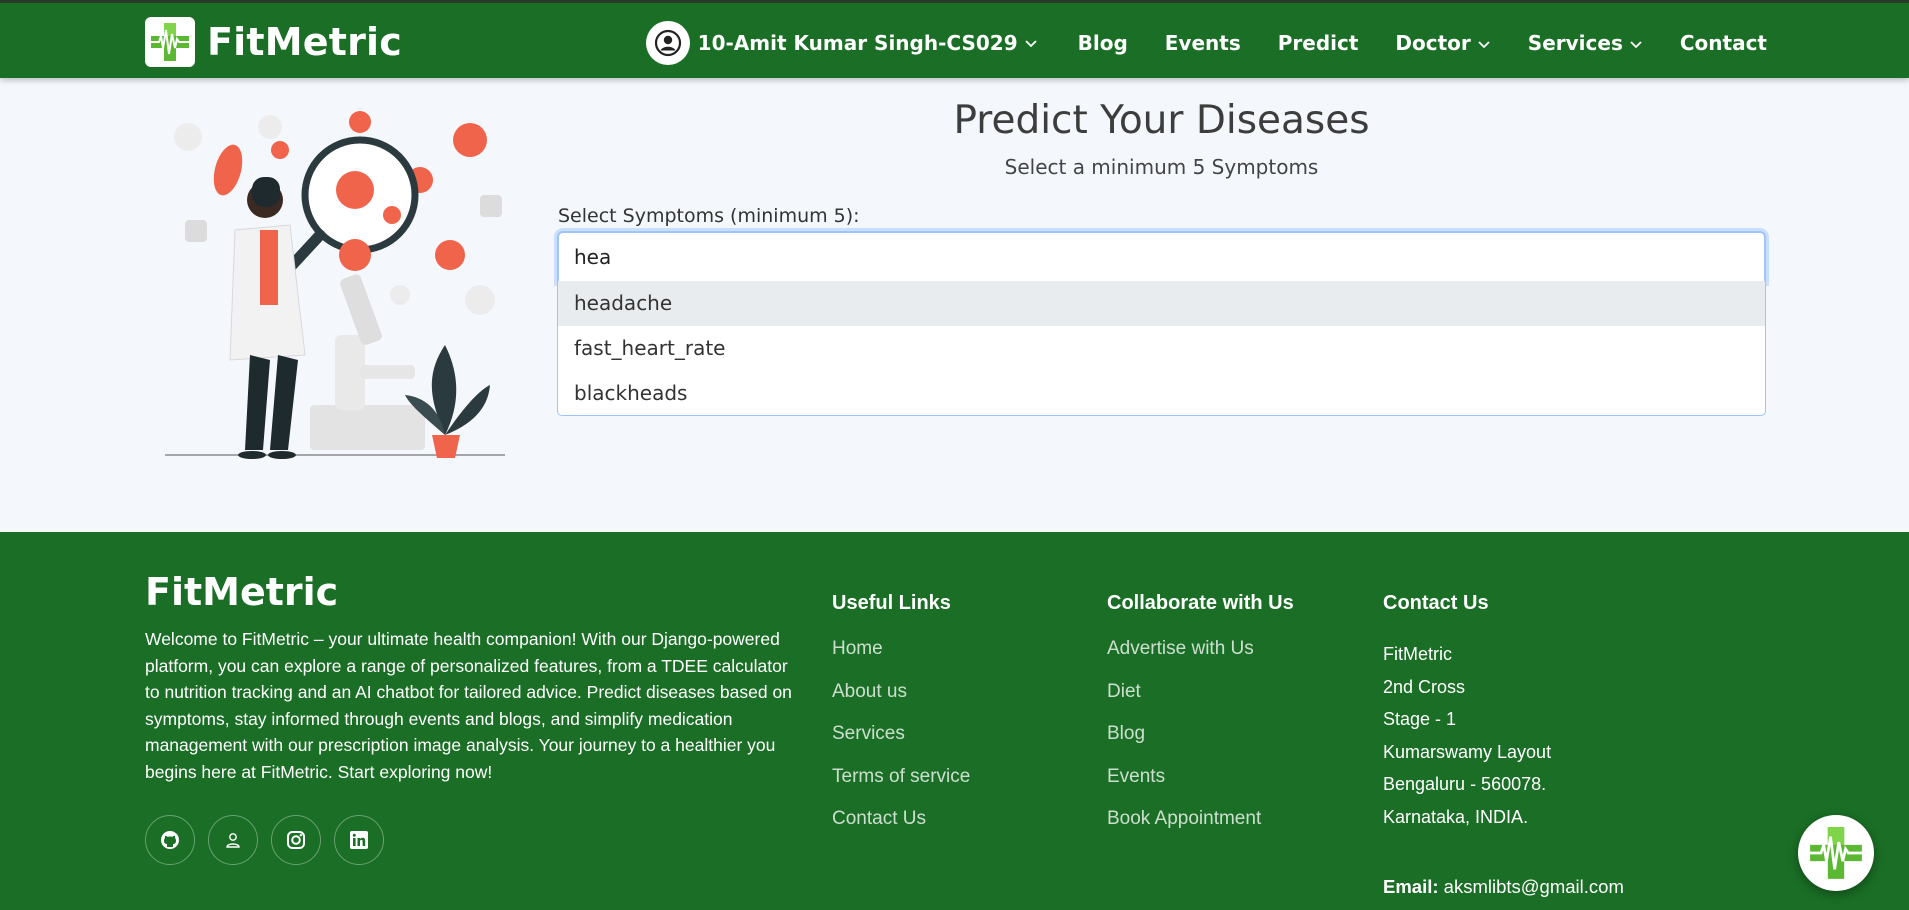  I want to click on nav-services-label: Services, so click(1575, 43).